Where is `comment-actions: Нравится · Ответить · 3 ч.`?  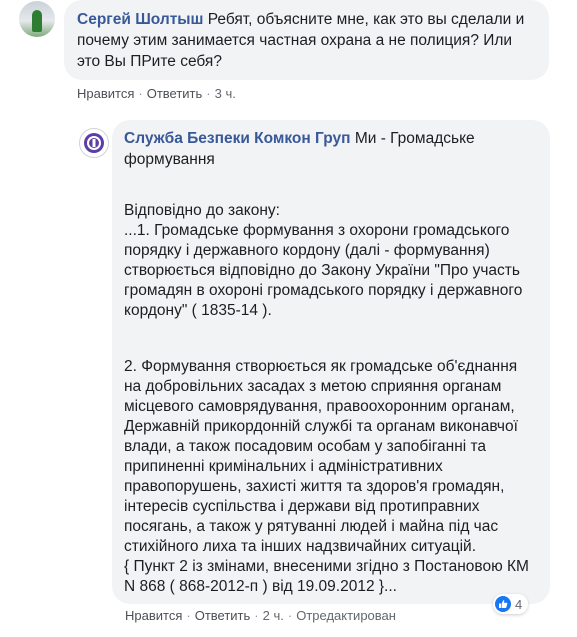
comment-actions: Нравится · Ответить · 3 ч. is located at coordinates (156, 93).